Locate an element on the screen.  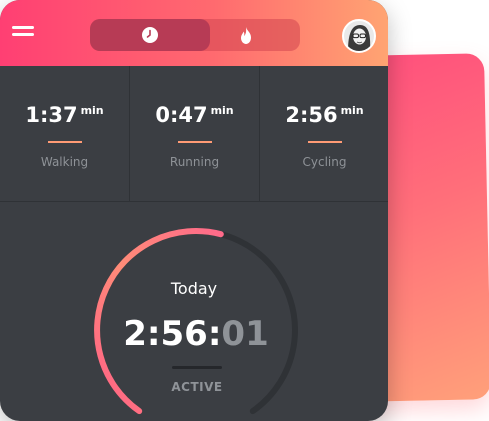
flame-icon is located at coordinates (246, 35).